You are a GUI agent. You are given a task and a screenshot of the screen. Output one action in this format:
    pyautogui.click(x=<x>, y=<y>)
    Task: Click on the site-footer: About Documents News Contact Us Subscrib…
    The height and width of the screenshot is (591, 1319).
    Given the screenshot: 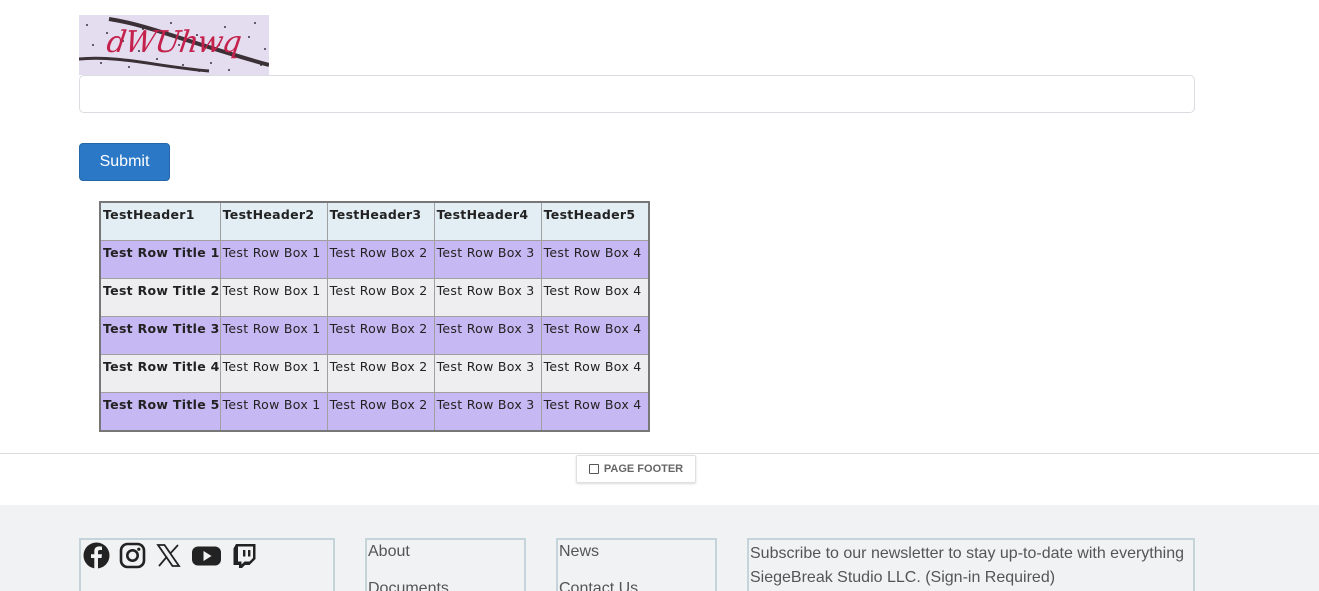 What is the action you would take?
    pyautogui.click(x=659, y=548)
    